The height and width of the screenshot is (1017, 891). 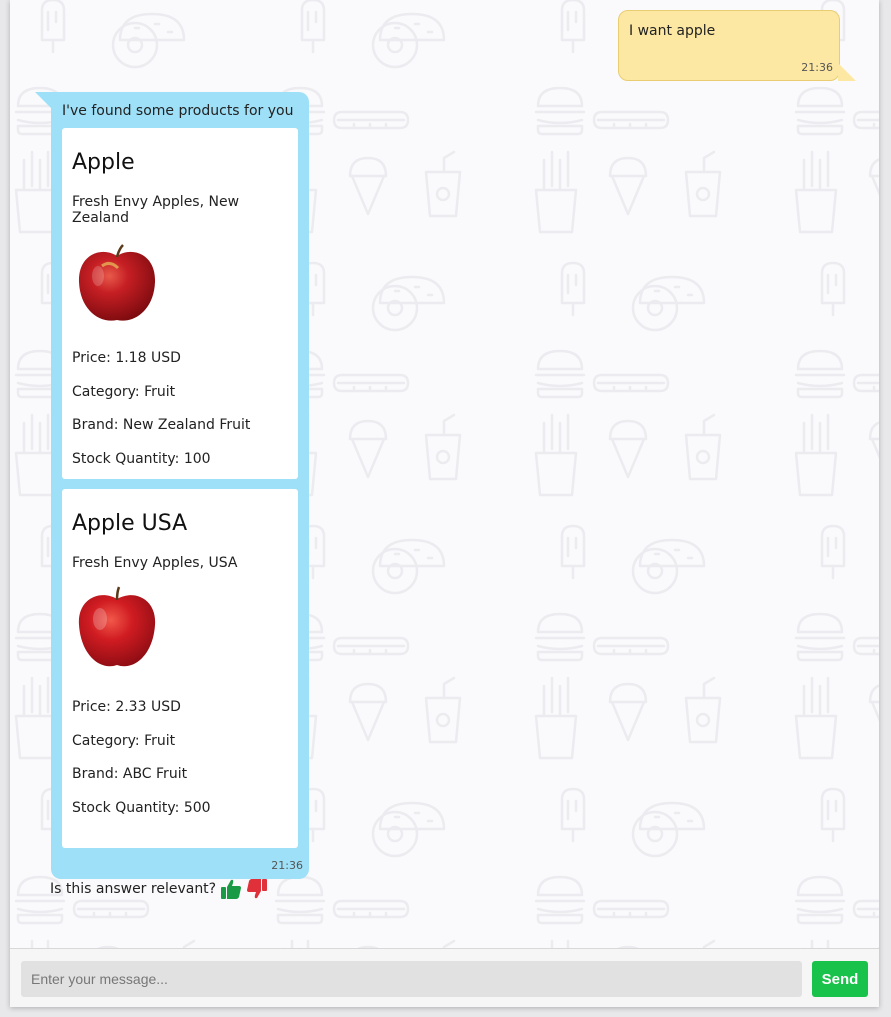 I want to click on user-message: I want apple 21:36, so click(x=737, y=46).